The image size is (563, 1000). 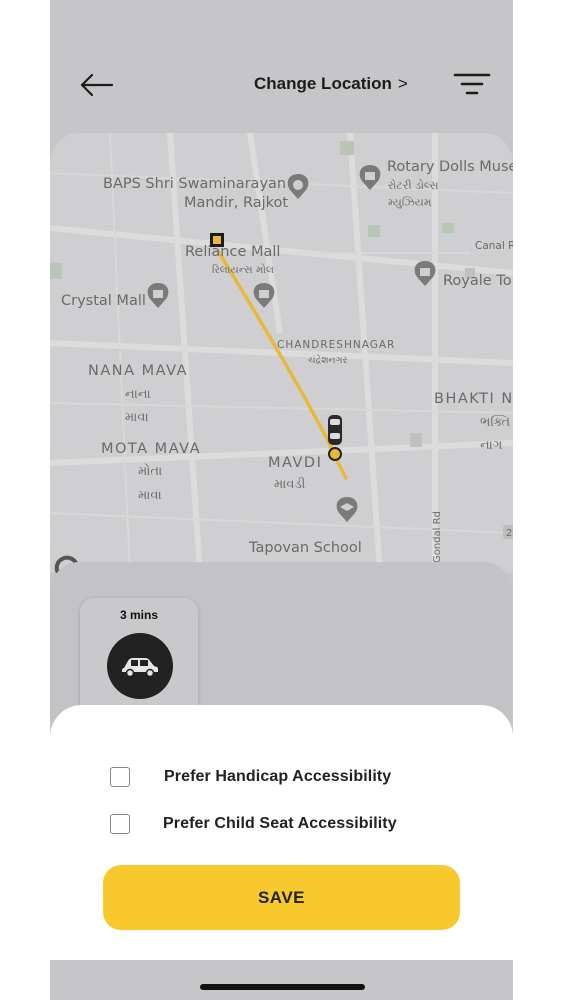 I want to click on map-label-route-badge: 2, so click(x=509, y=533).